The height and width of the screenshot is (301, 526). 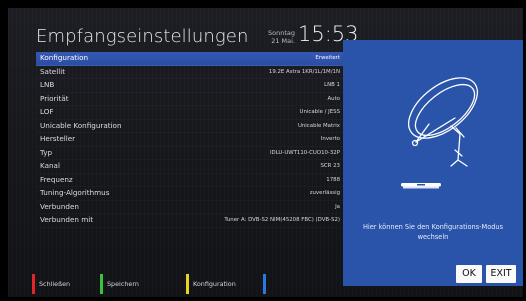 I want to click on setting-label: Priorität, so click(x=54, y=98).